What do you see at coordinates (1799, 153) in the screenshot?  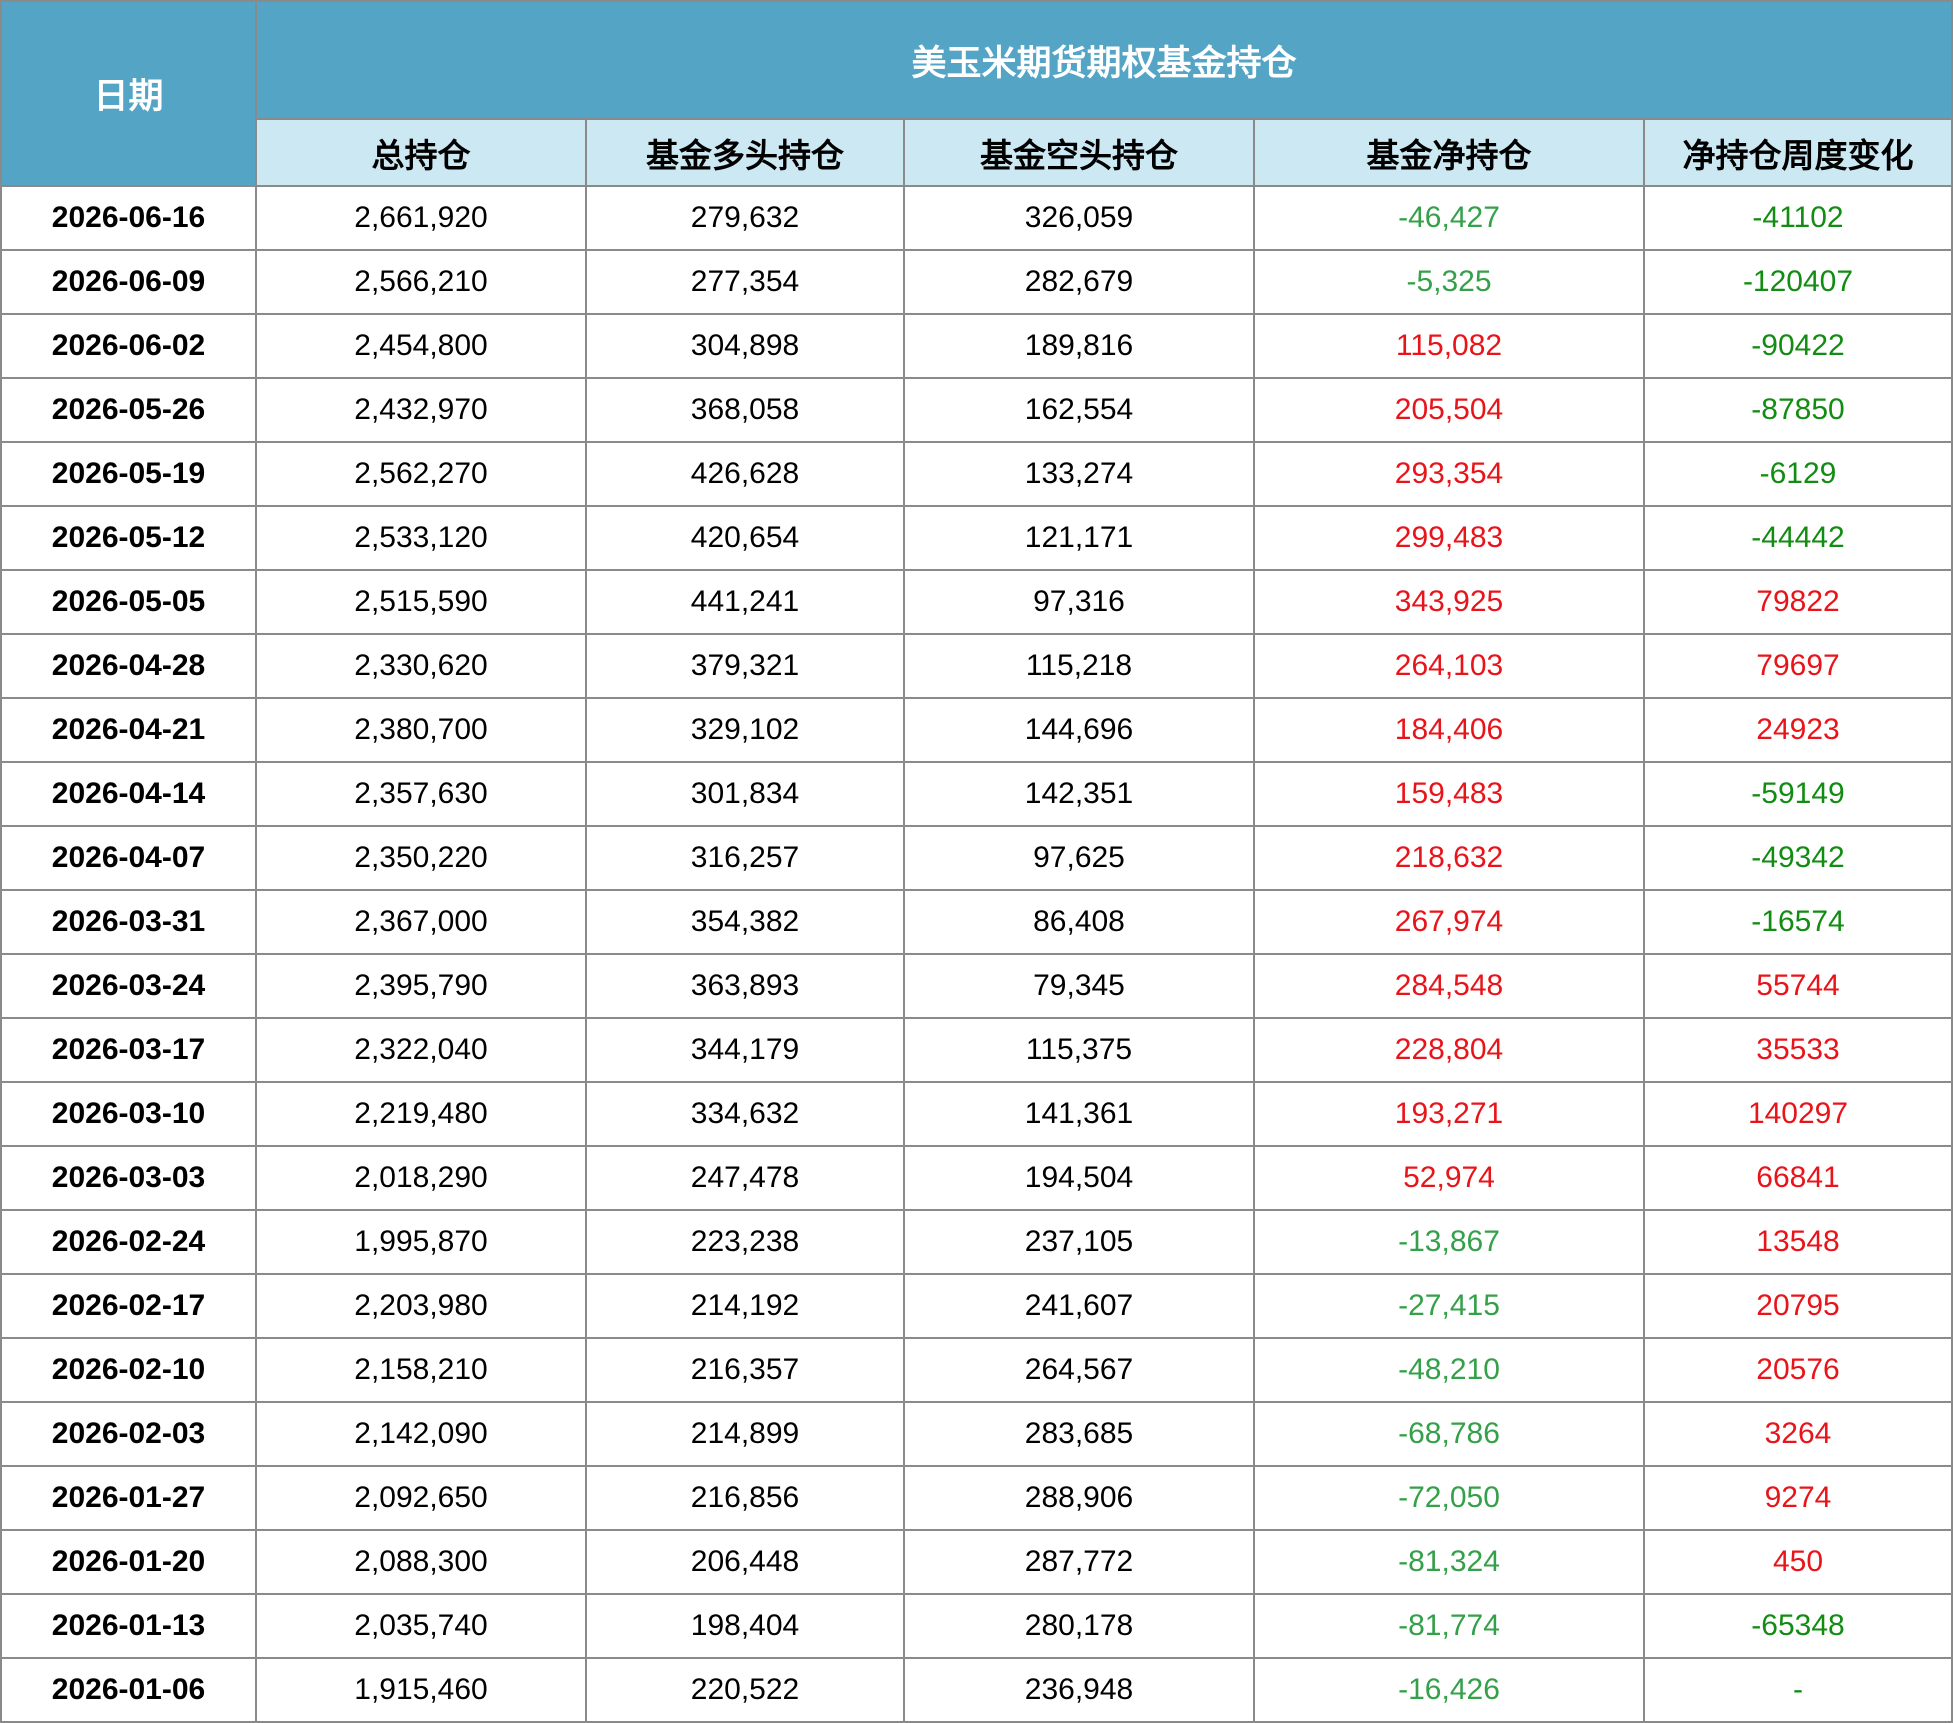 I see `column-header-net-weekly-change: 净持仓周度变化` at bounding box center [1799, 153].